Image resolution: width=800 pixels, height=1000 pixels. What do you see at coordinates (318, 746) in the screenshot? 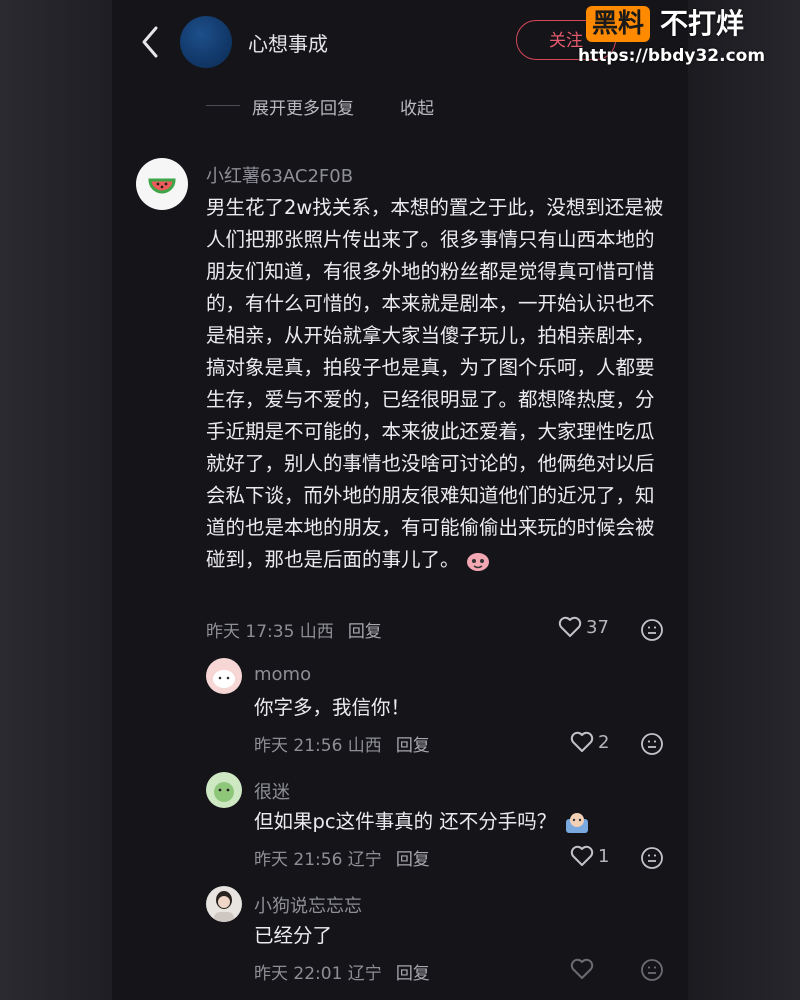
I see `reply-time-location: 昨天 21:56 山西` at bounding box center [318, 746].